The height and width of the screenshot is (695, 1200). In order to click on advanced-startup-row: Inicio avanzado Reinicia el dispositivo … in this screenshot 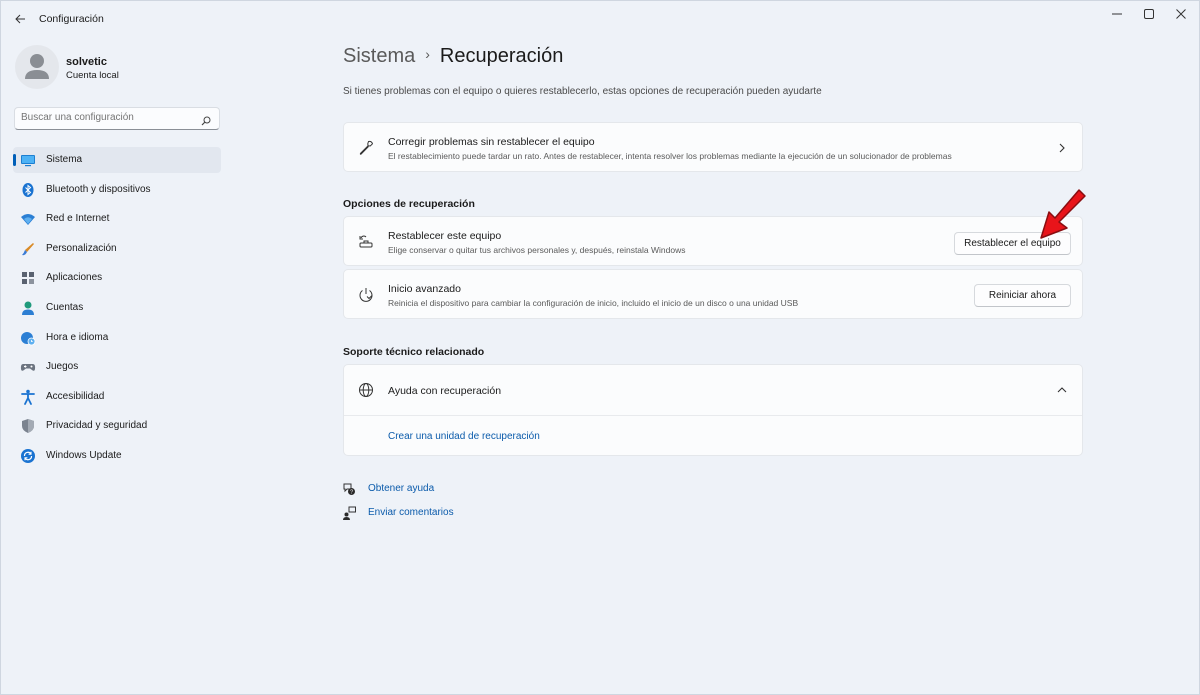, I will do `click(713, 294)`.